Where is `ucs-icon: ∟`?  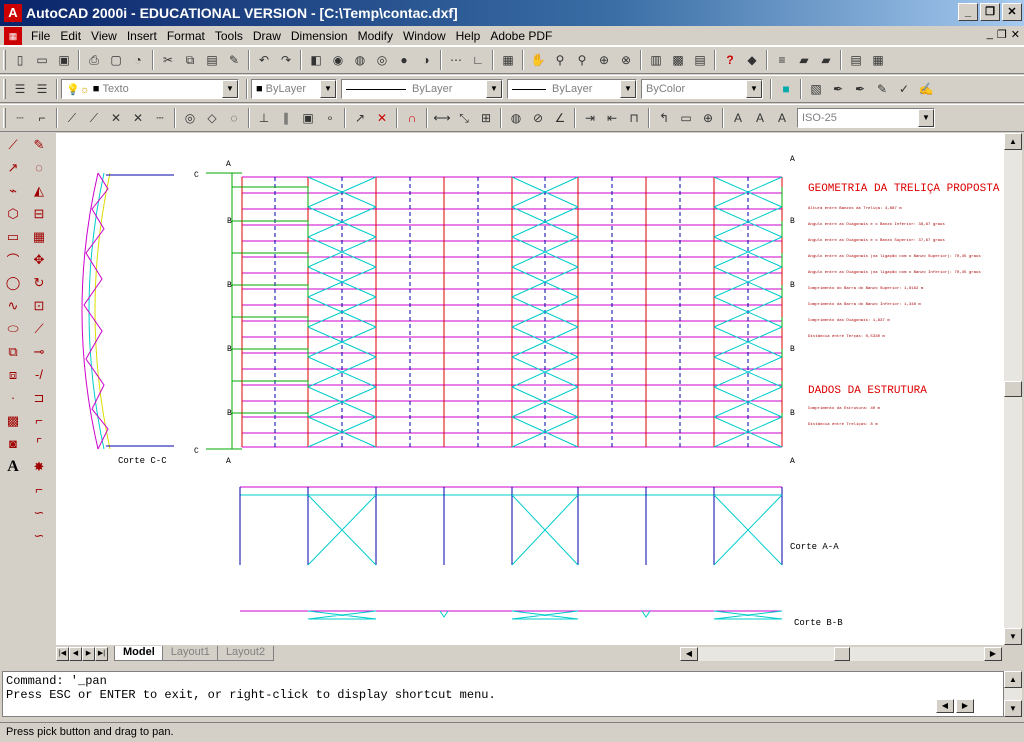 ucs-icon: ∟ is located at coordinates (478, 60).